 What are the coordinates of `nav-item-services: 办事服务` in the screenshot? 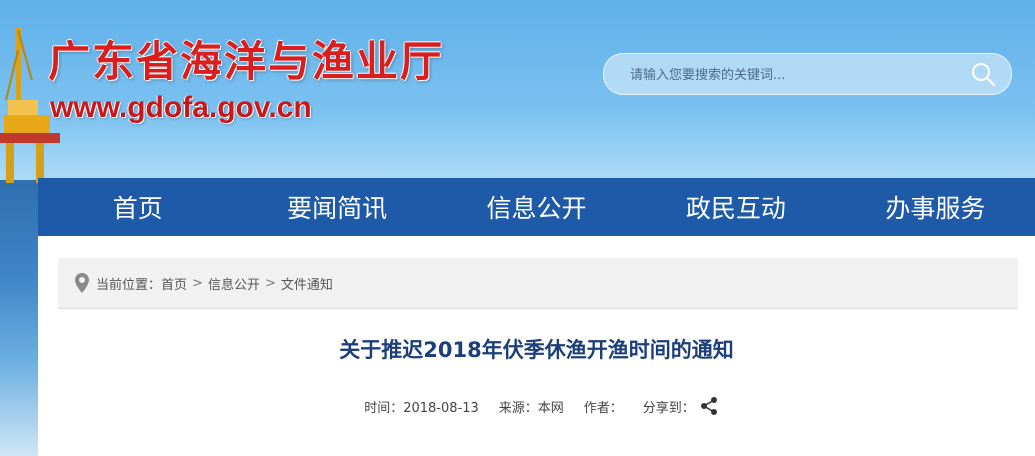 It's located at (935, 207).